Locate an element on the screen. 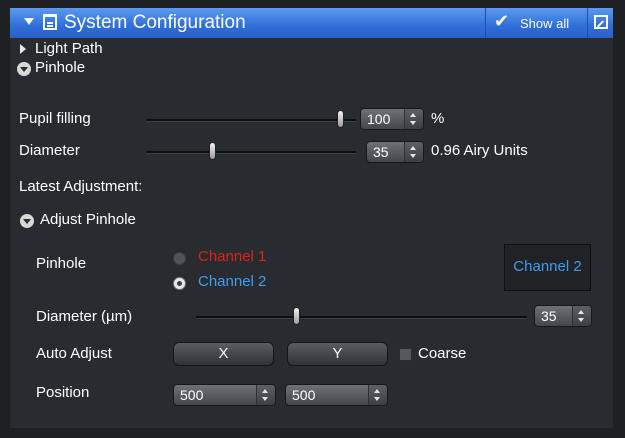 The width and height of the screenshot is (625, 438). latest-adjustment-label: Latest Adjustment: is located at coordinates (81, 186).